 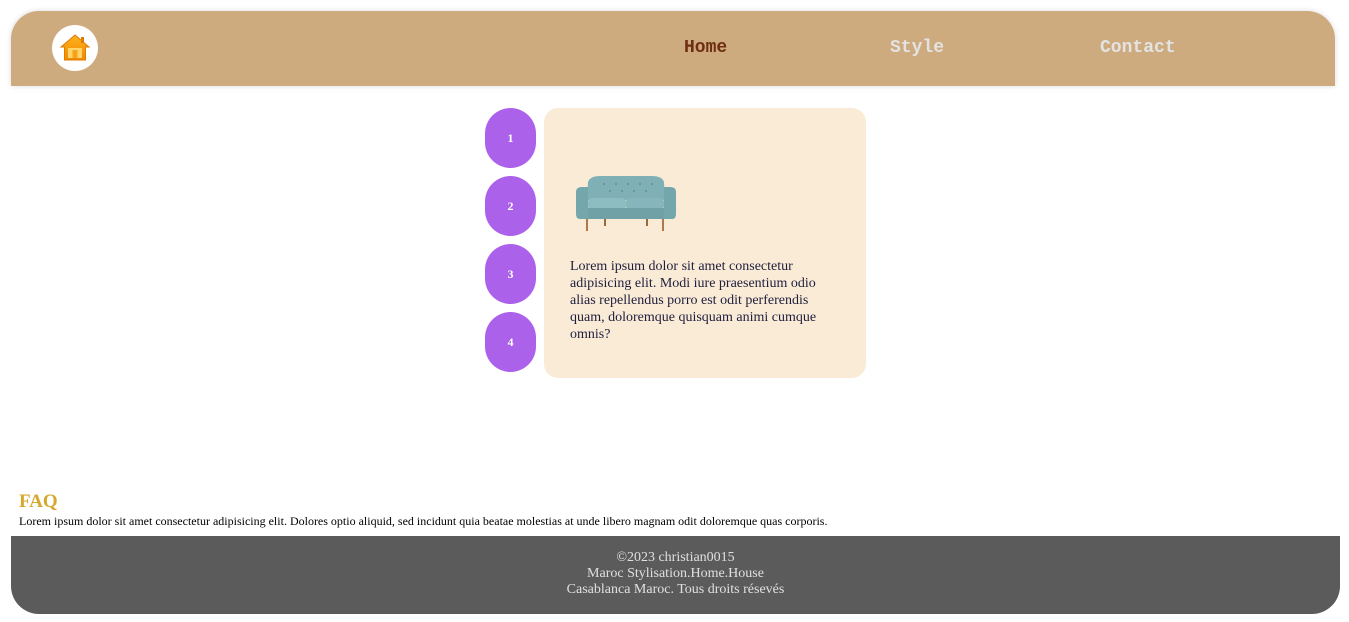 I want to click on home-icon, so click(x=75, y=47).